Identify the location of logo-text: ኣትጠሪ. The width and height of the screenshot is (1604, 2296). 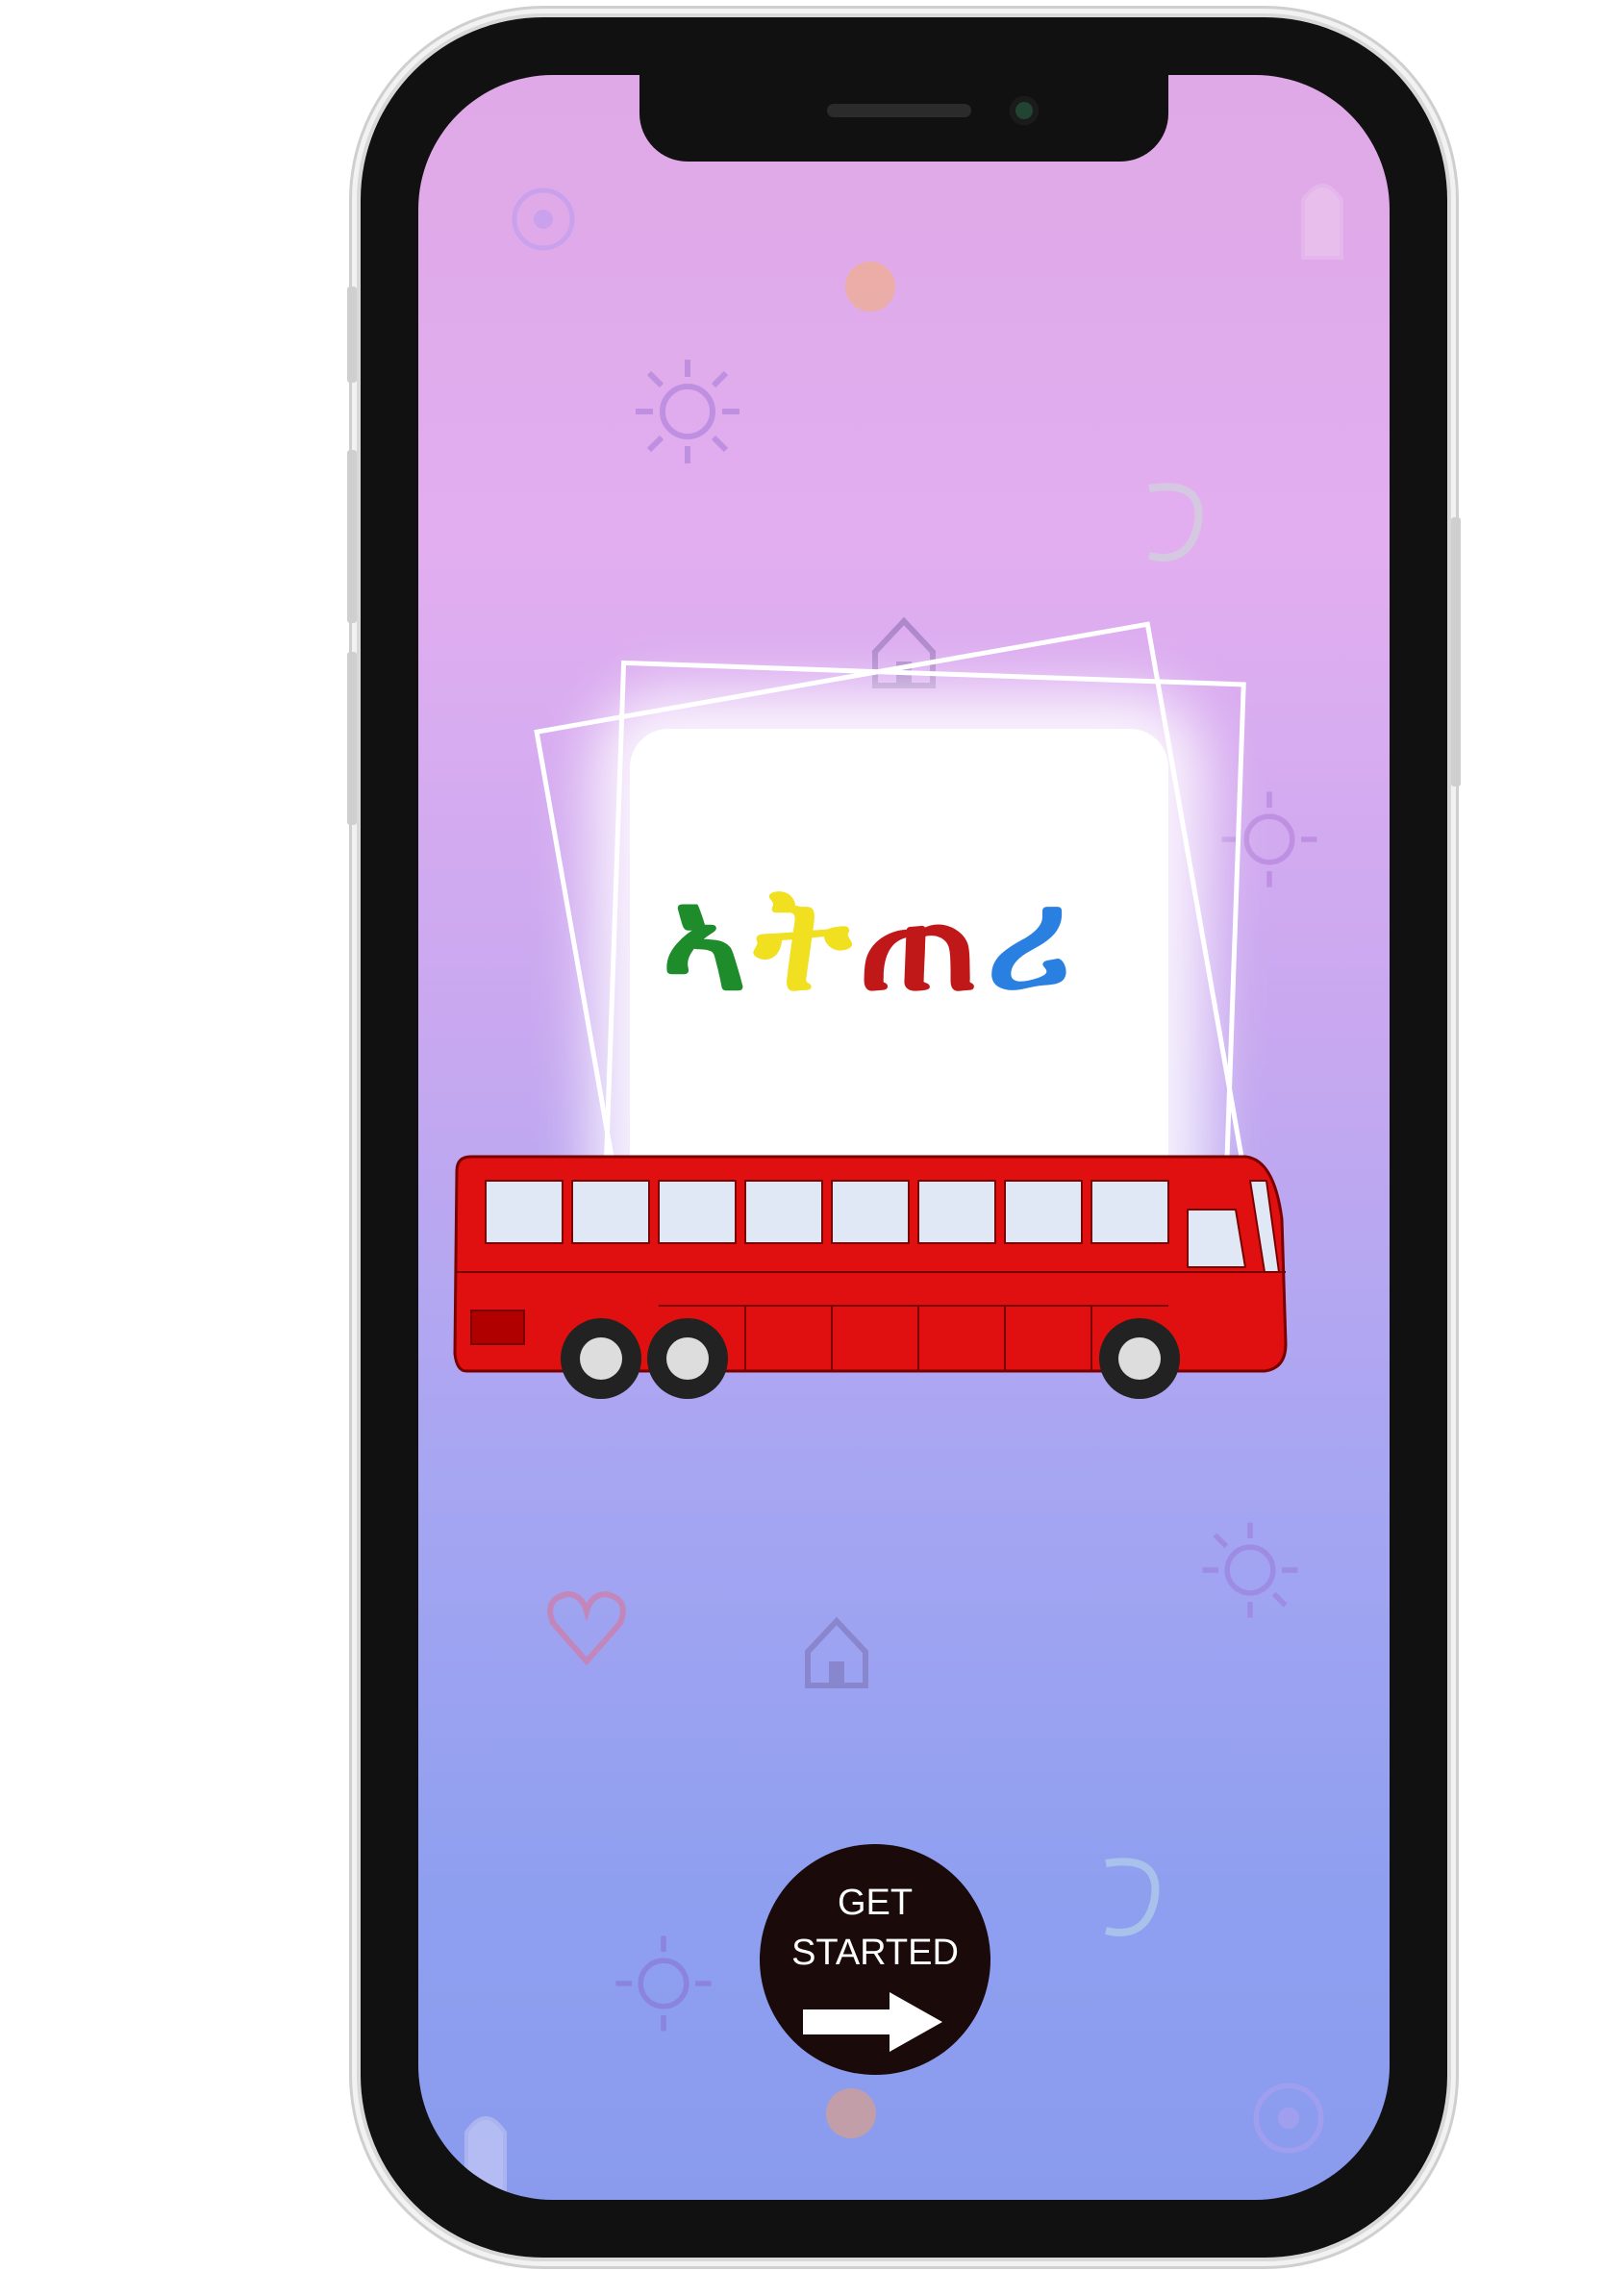
(870, 940).